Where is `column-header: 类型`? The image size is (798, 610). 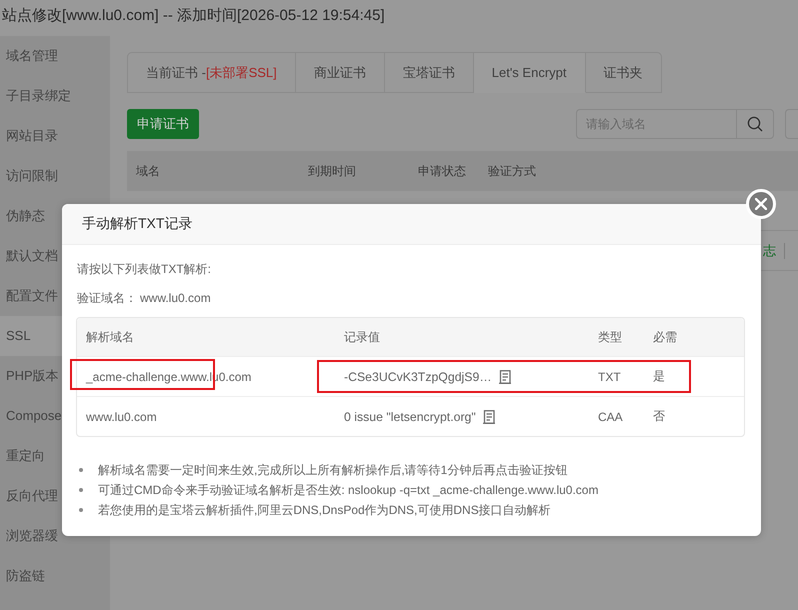
column-header: 类型 is located at coordinates (610, 337).